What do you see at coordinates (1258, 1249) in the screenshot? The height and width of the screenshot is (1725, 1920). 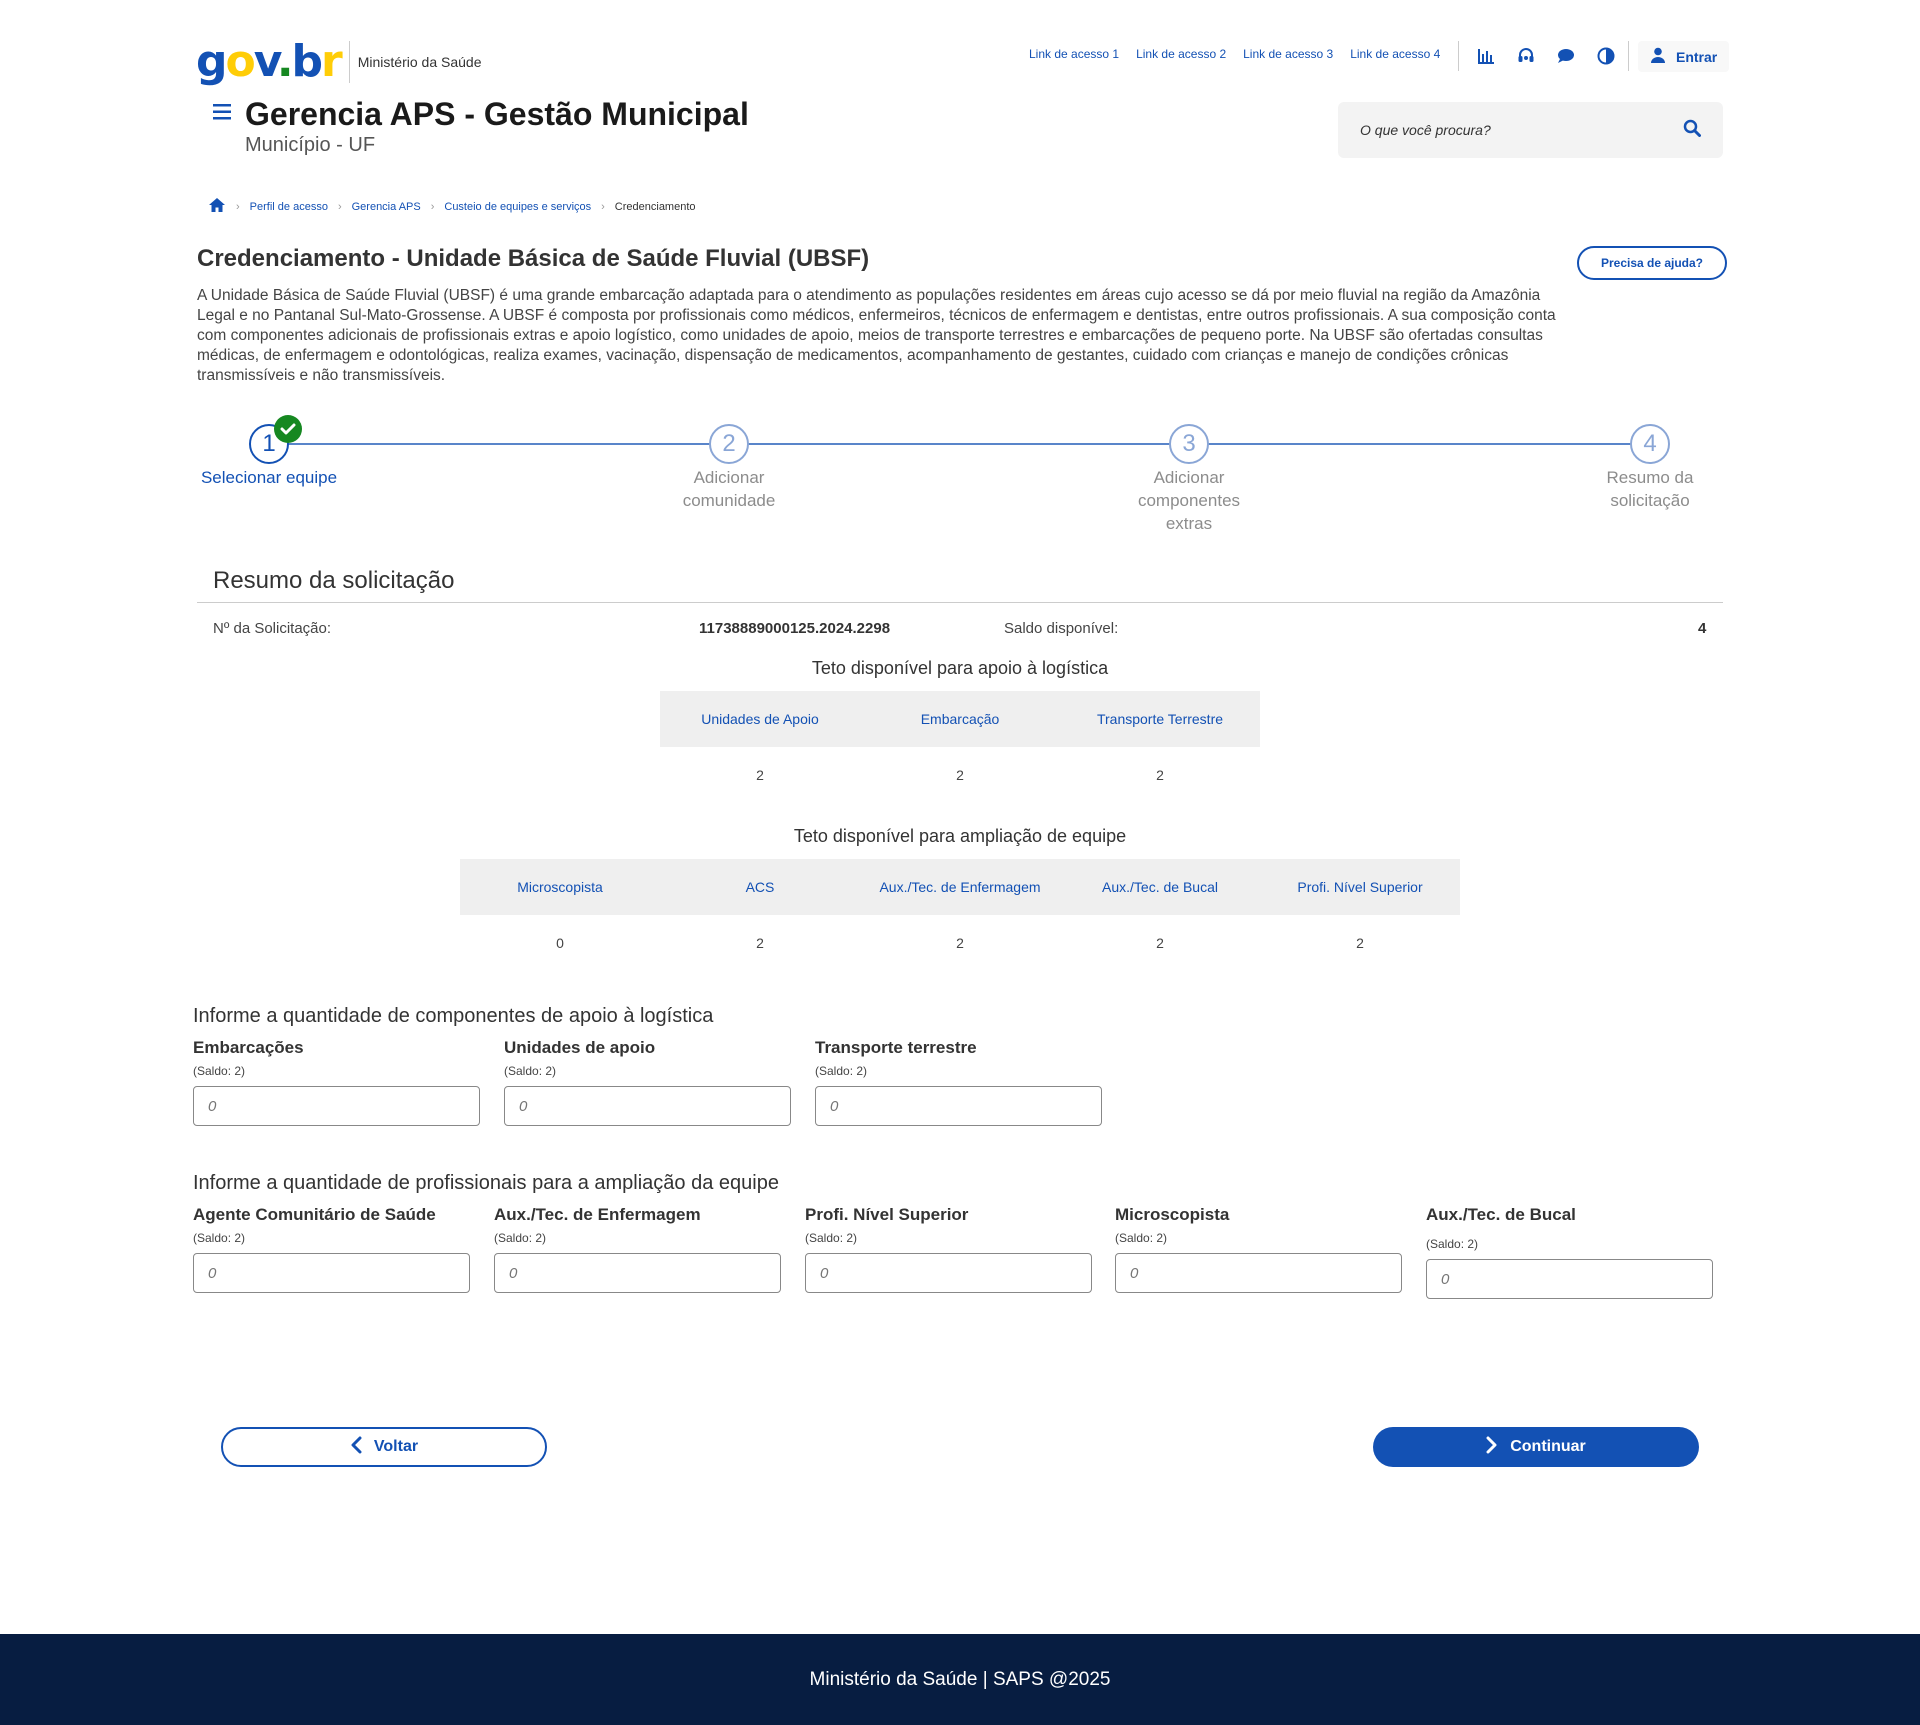 I see `field-microscopista: Microscopista (Saldo: 2)` at bounding box center [1258, 1249].